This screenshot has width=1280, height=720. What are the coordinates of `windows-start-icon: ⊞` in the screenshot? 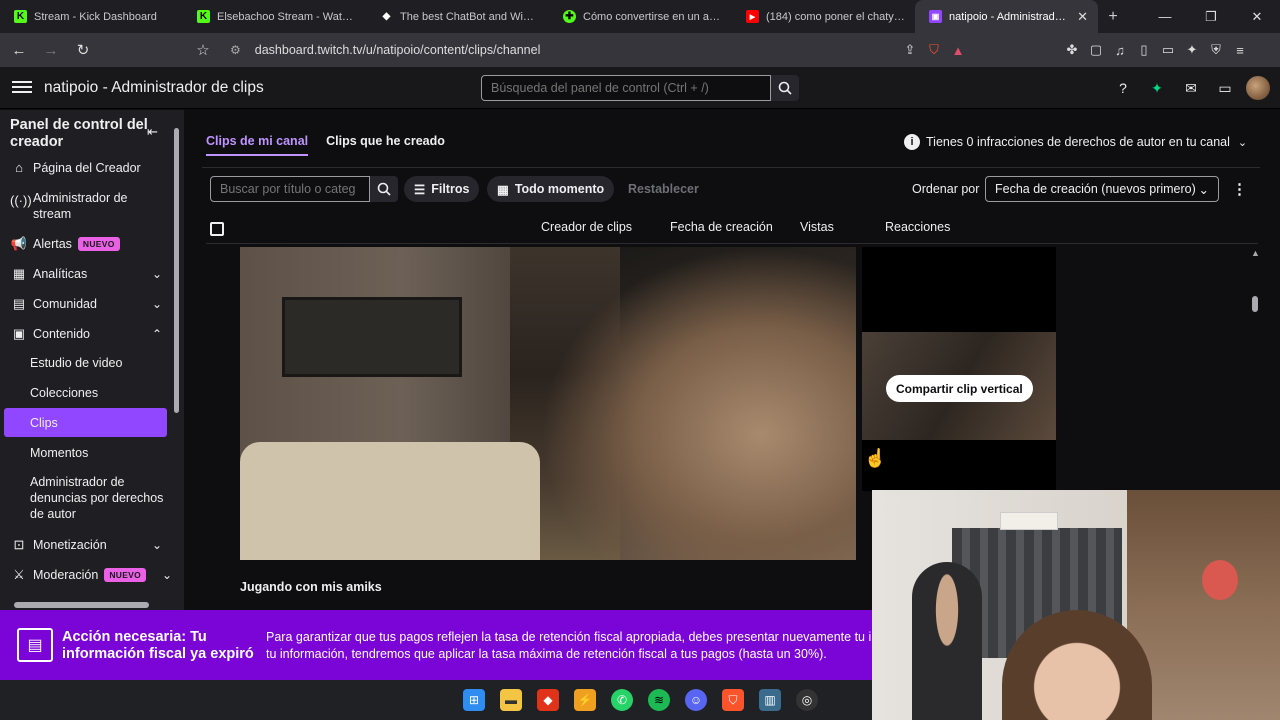 It's located at (474, 700).